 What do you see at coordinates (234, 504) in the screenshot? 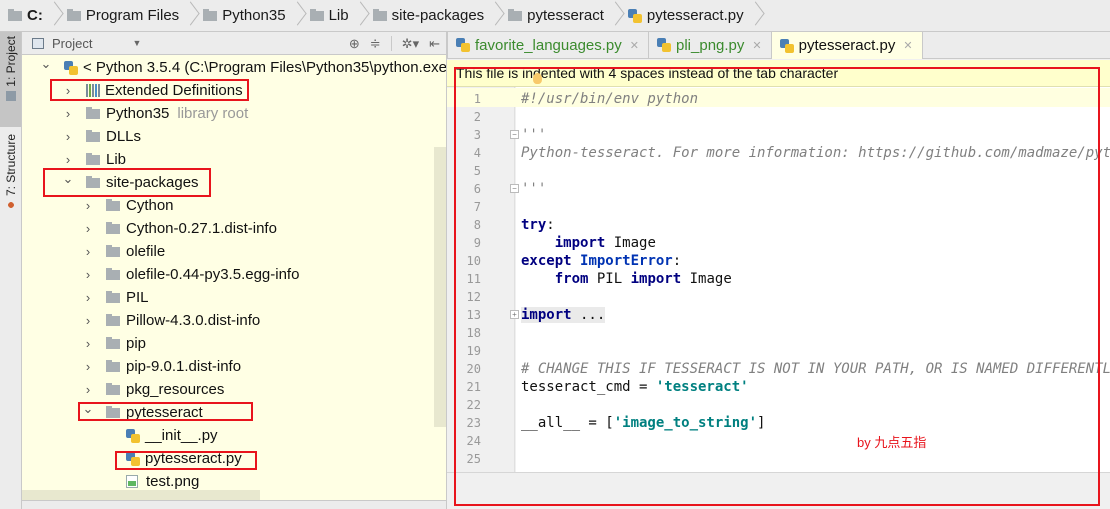
I see `project-panel-footer` at bounding box center [234, 504].